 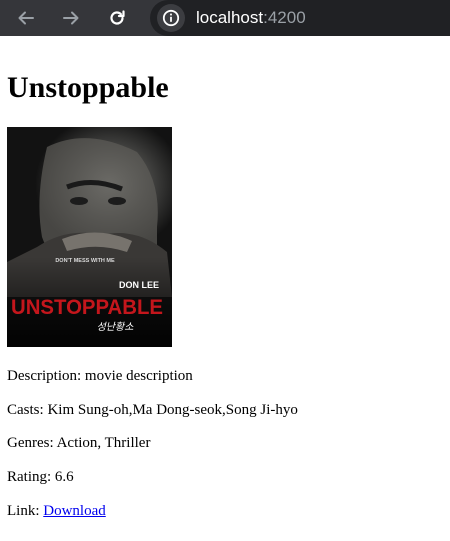 I want to click on poster-korean-title: 성난황소, so click(x=116, y=327).